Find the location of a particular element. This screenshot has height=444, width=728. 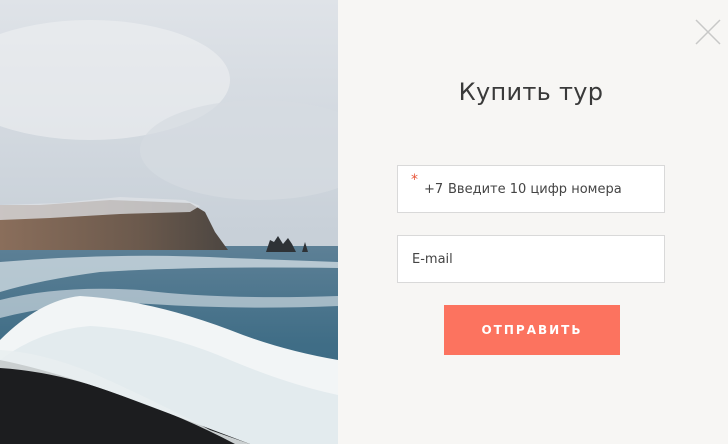

required-mark: * is located at coordinates (414, 180).